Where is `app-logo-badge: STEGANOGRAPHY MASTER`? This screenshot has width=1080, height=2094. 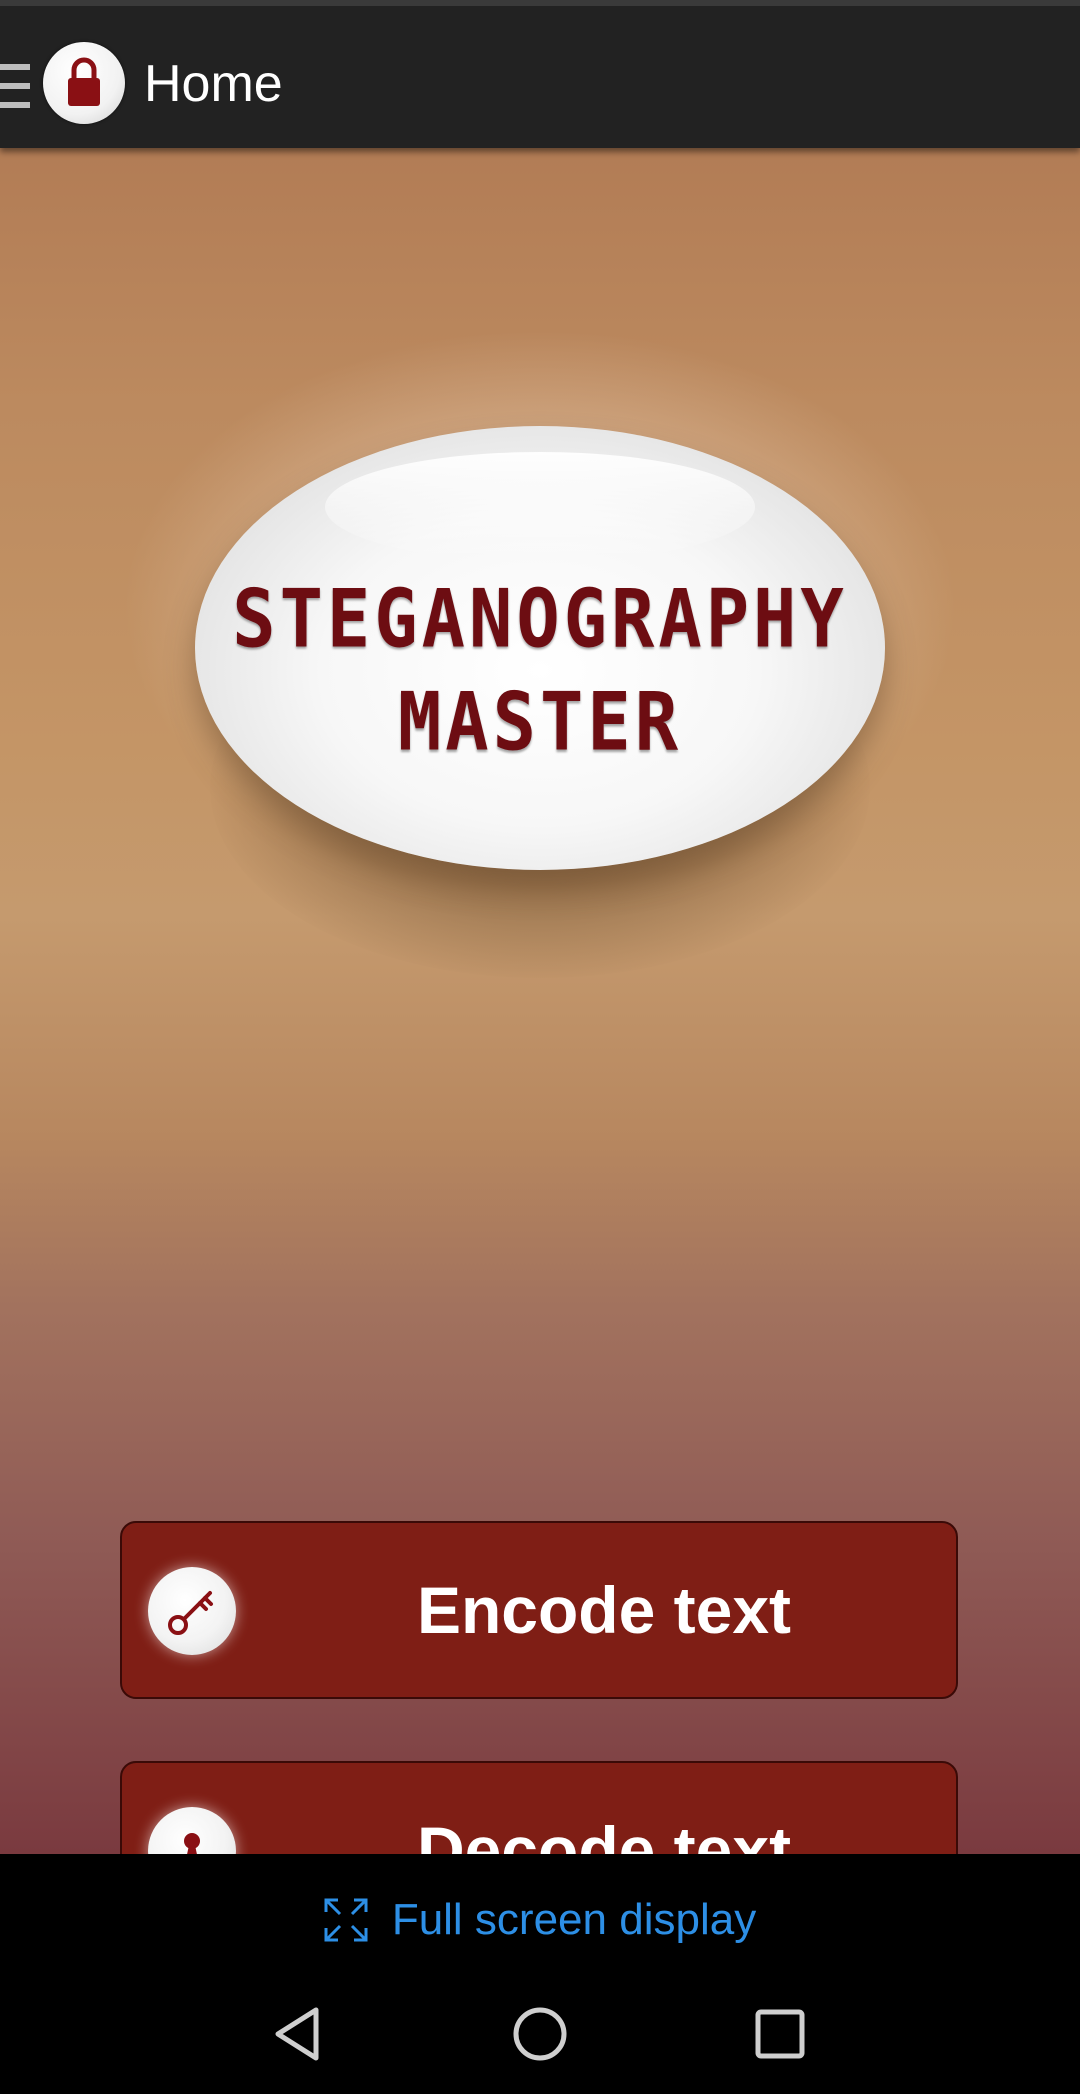 app-logo-badge: STEGANOGRAPHY MASTER is located at coordinates (540, 648).